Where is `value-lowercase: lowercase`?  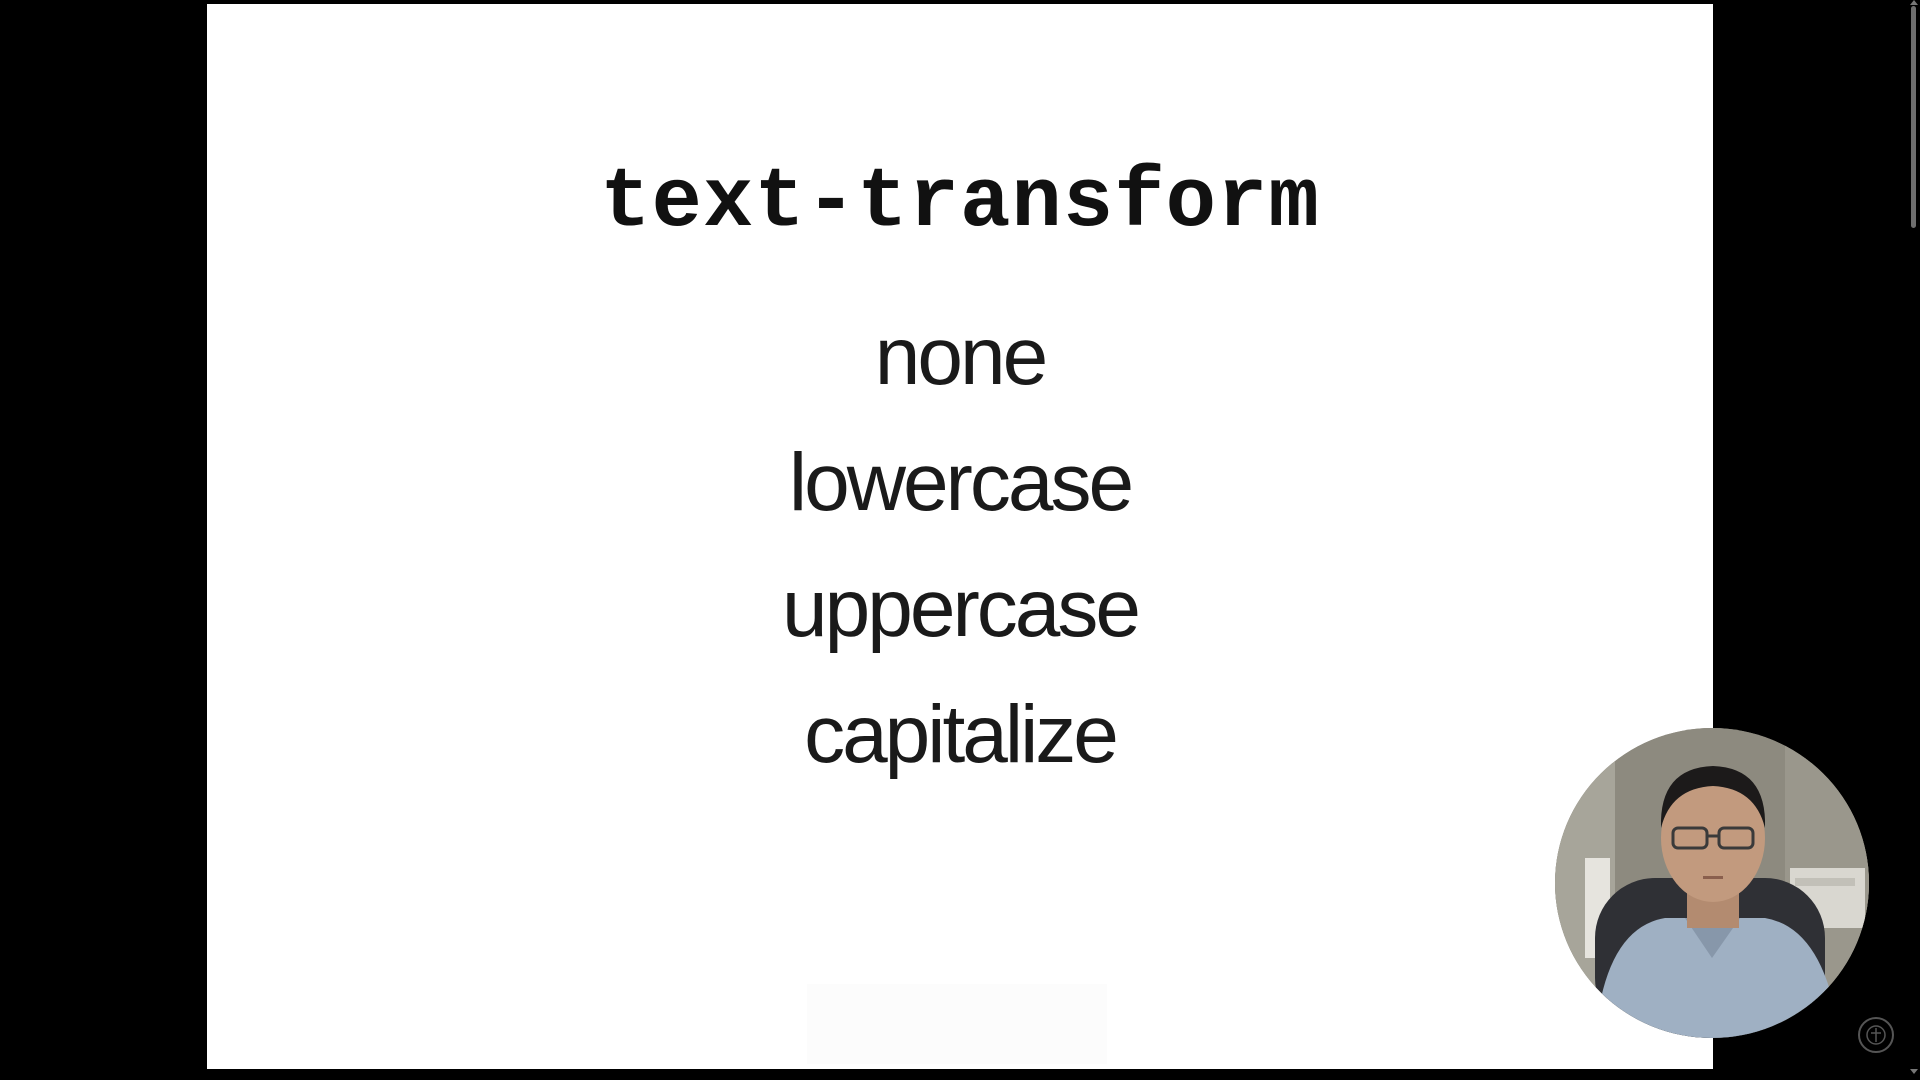 value-lowercase: lowercase is located at coordinates (961, 482).